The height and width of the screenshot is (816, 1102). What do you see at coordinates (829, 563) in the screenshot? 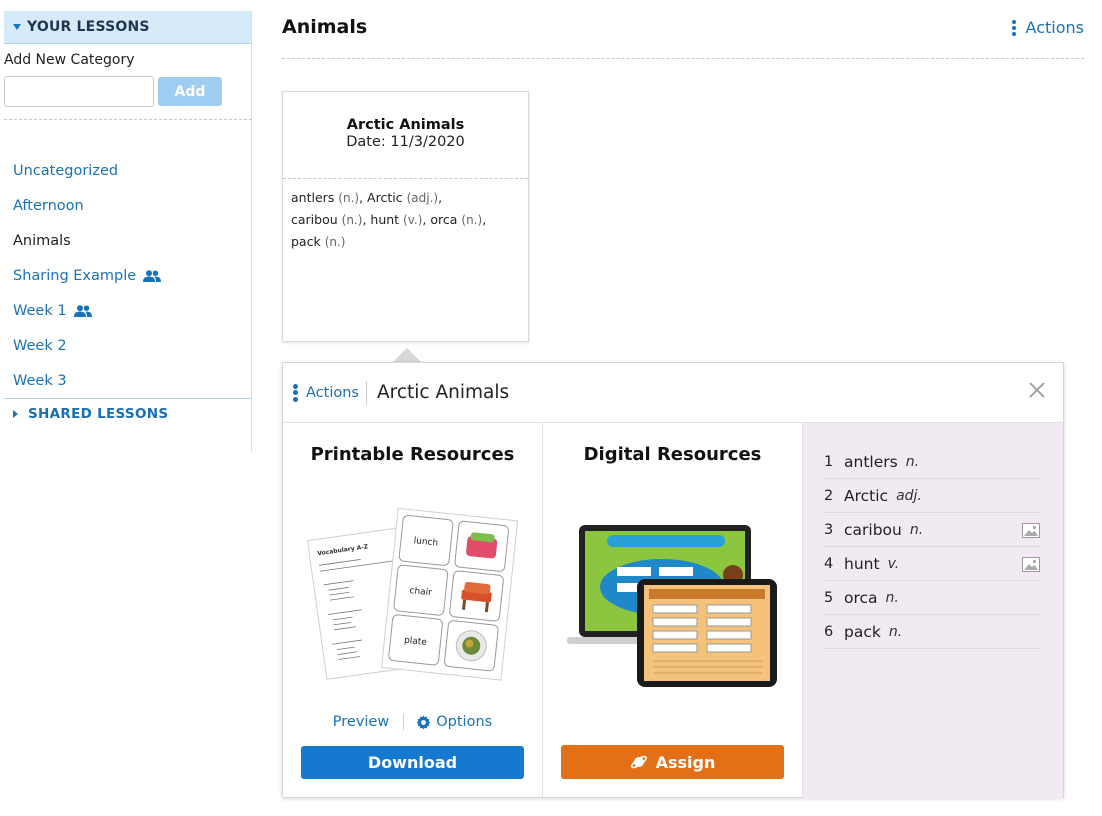
I see `vocab-number: 4` at bounding box center [829, 563].